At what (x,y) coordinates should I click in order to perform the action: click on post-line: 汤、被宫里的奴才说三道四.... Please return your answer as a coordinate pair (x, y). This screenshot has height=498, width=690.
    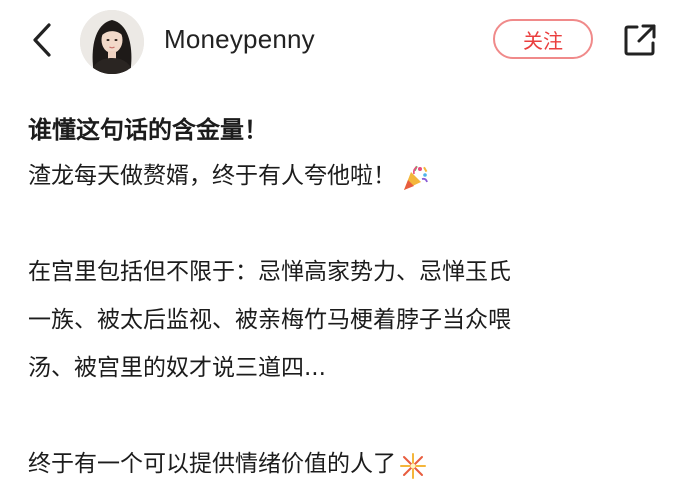
    Looking at the image, I should click on (177, 368).